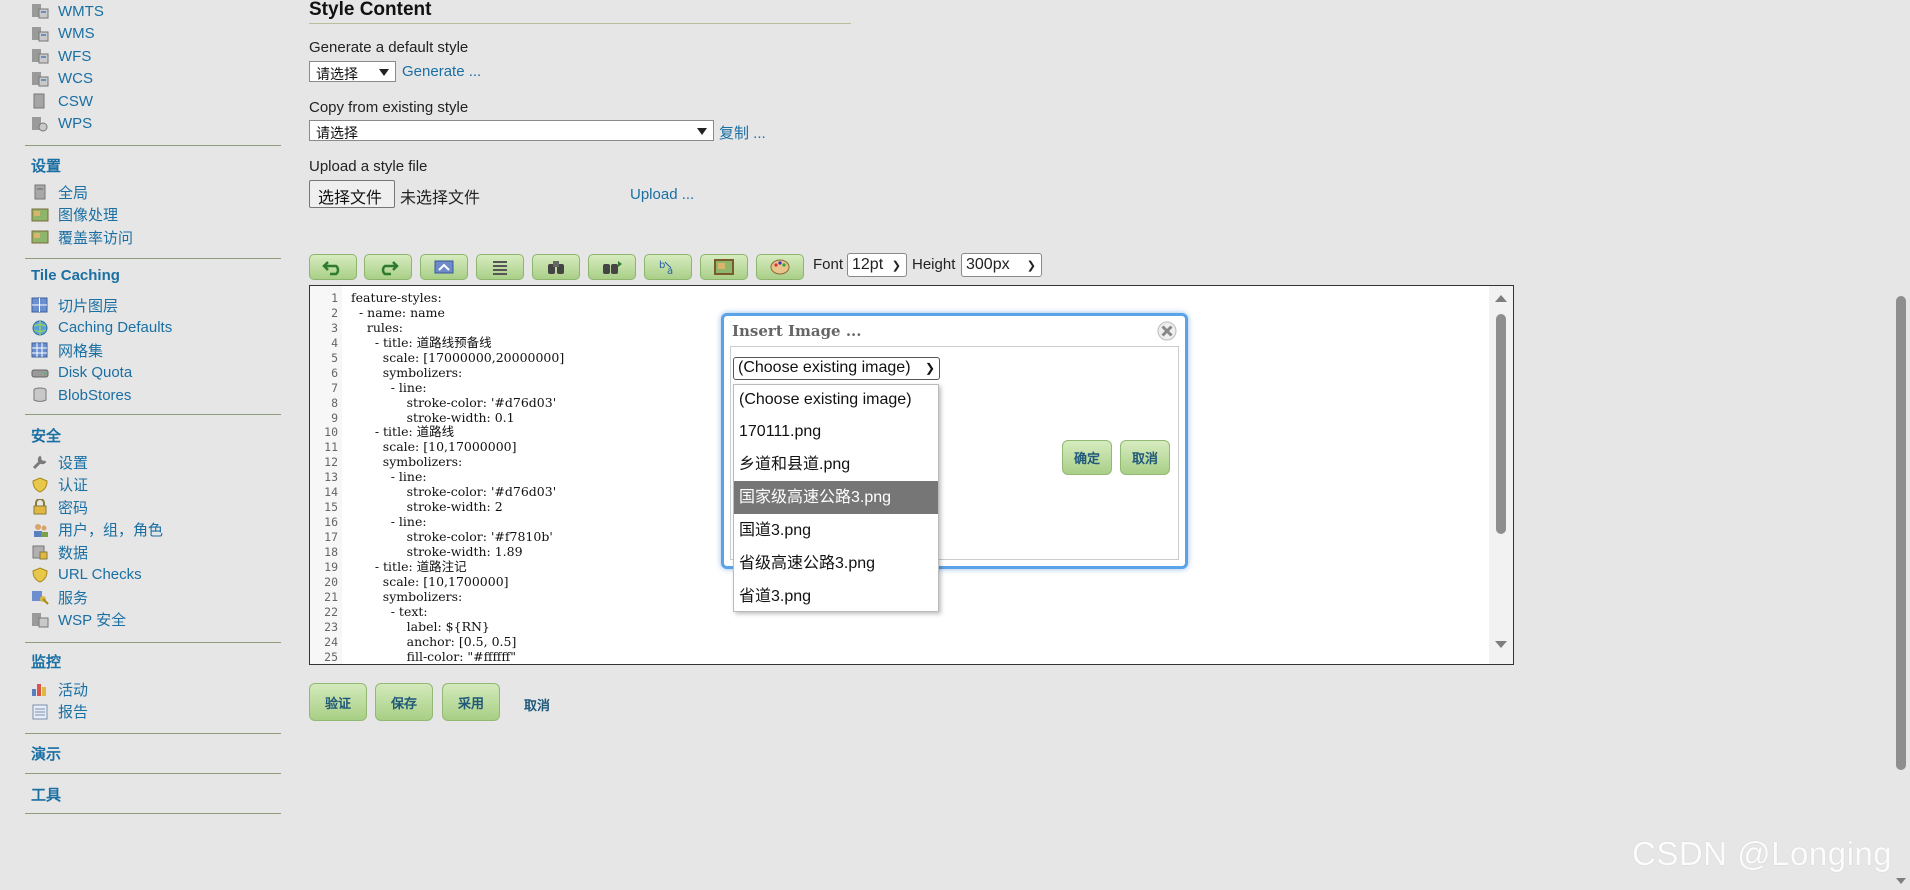 Image resolution: width=1910 pixels, height=890 pixels. Describe the element at coordinates (153, 56) in the screenshot. I see `sidebar-item-wfs: WFS` at that location.